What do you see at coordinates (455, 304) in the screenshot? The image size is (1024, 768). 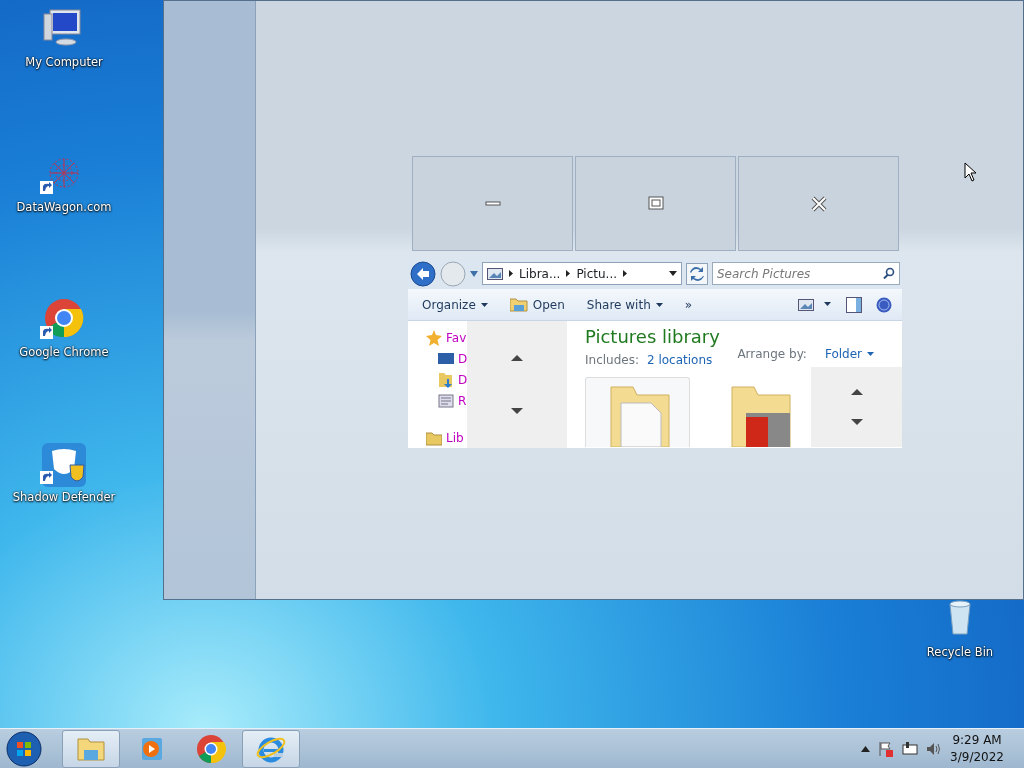 I see `toolbar-button: Organize` at bounding box center [455, 304].